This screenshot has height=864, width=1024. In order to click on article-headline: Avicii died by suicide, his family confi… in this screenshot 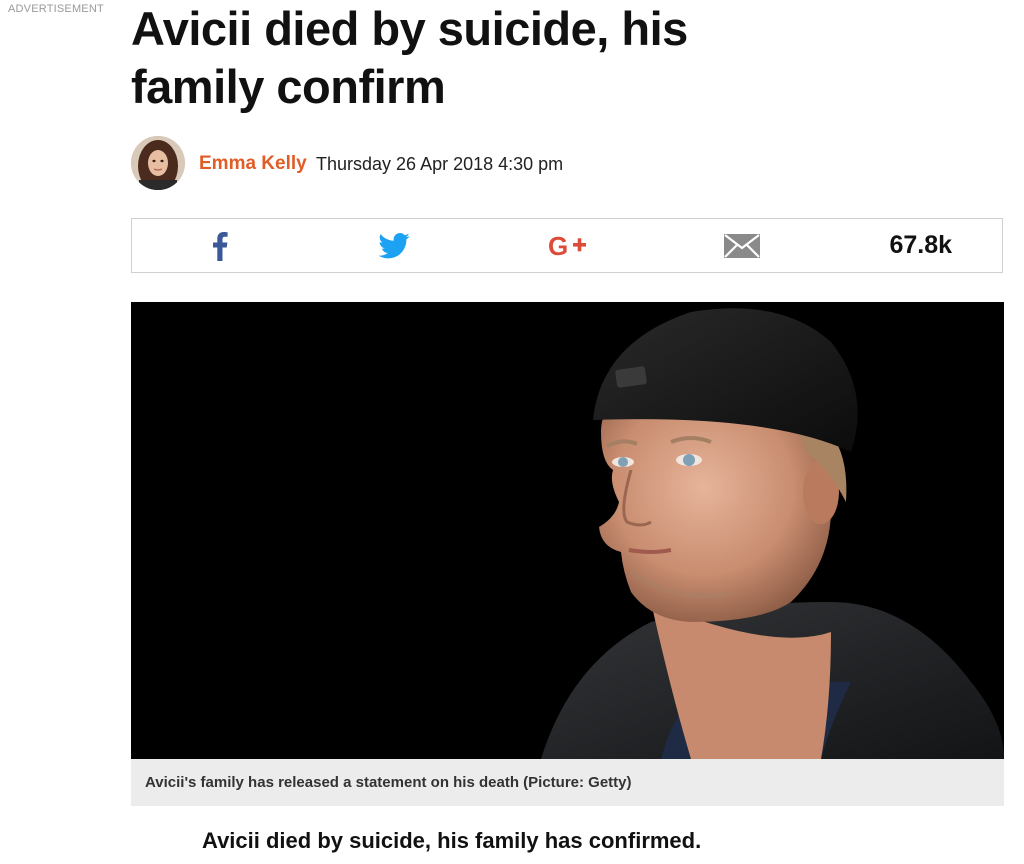, I will do `click(409, 57)`.